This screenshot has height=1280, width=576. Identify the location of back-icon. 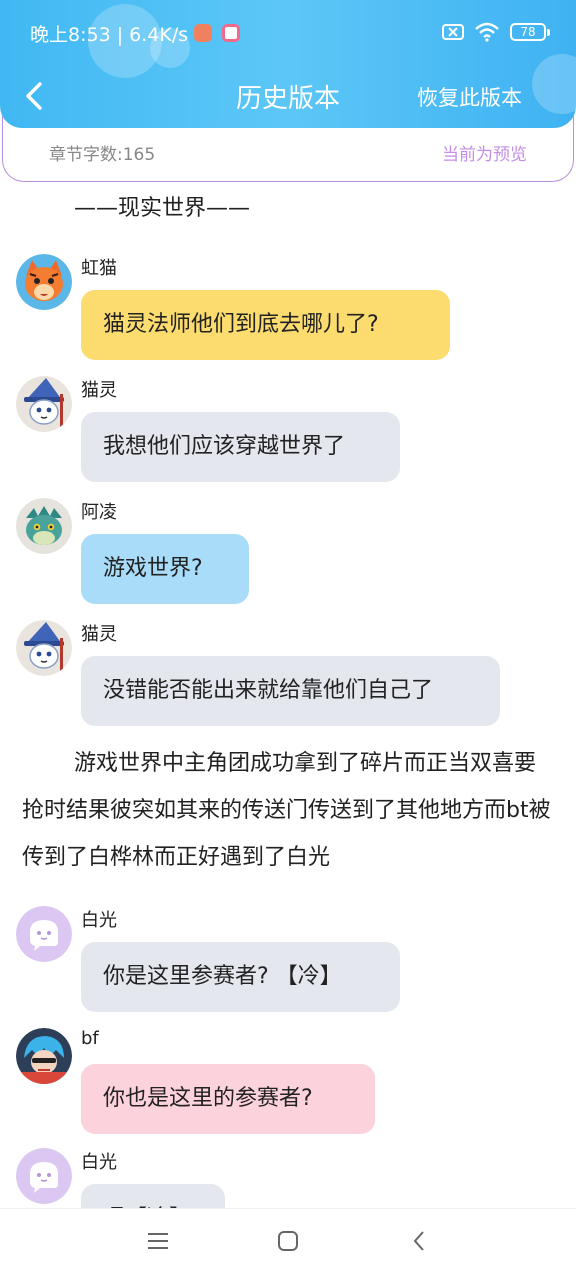
(420, 1241).